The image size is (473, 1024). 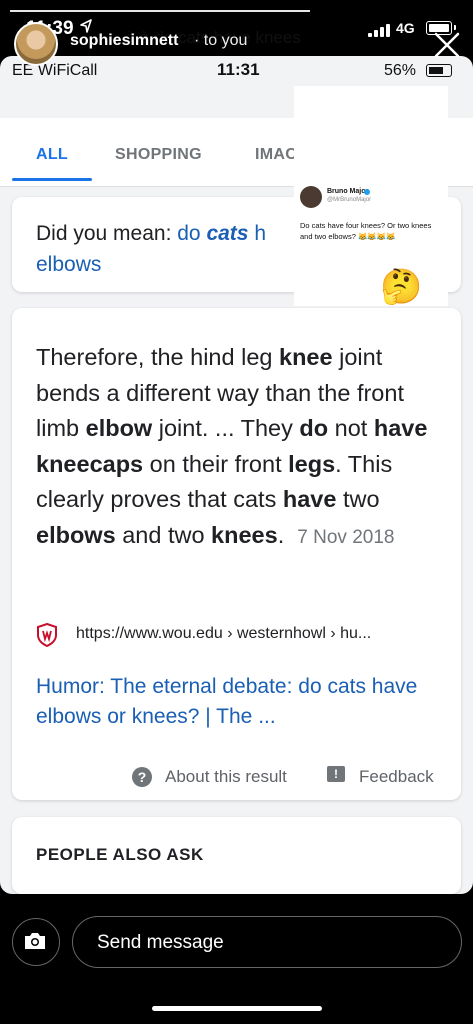 What do you see at coordinates (349, 200) in the screenshot?
I see `tweet-handle: @MrBrunoMajor` at bounding box center [349, 200].